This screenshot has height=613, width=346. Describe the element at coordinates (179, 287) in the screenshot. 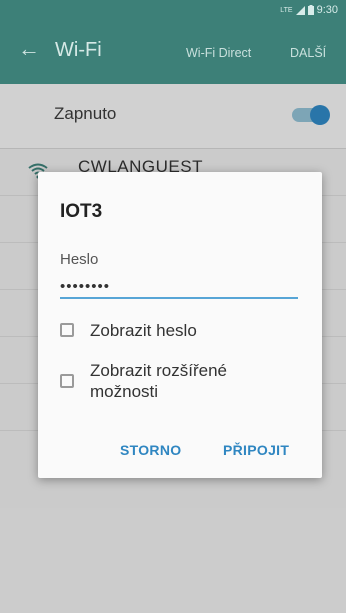

I see `password-input` at that location.